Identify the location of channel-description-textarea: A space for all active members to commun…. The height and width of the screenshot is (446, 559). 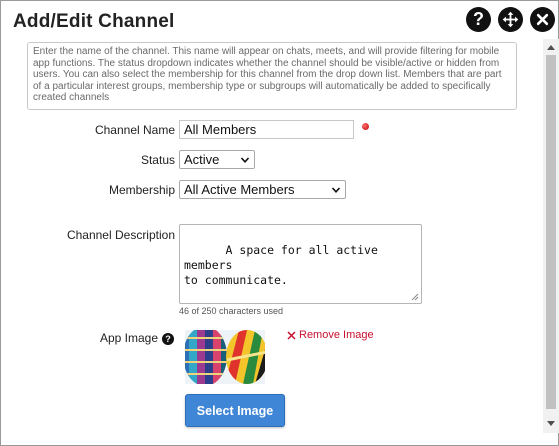
(300, 264).